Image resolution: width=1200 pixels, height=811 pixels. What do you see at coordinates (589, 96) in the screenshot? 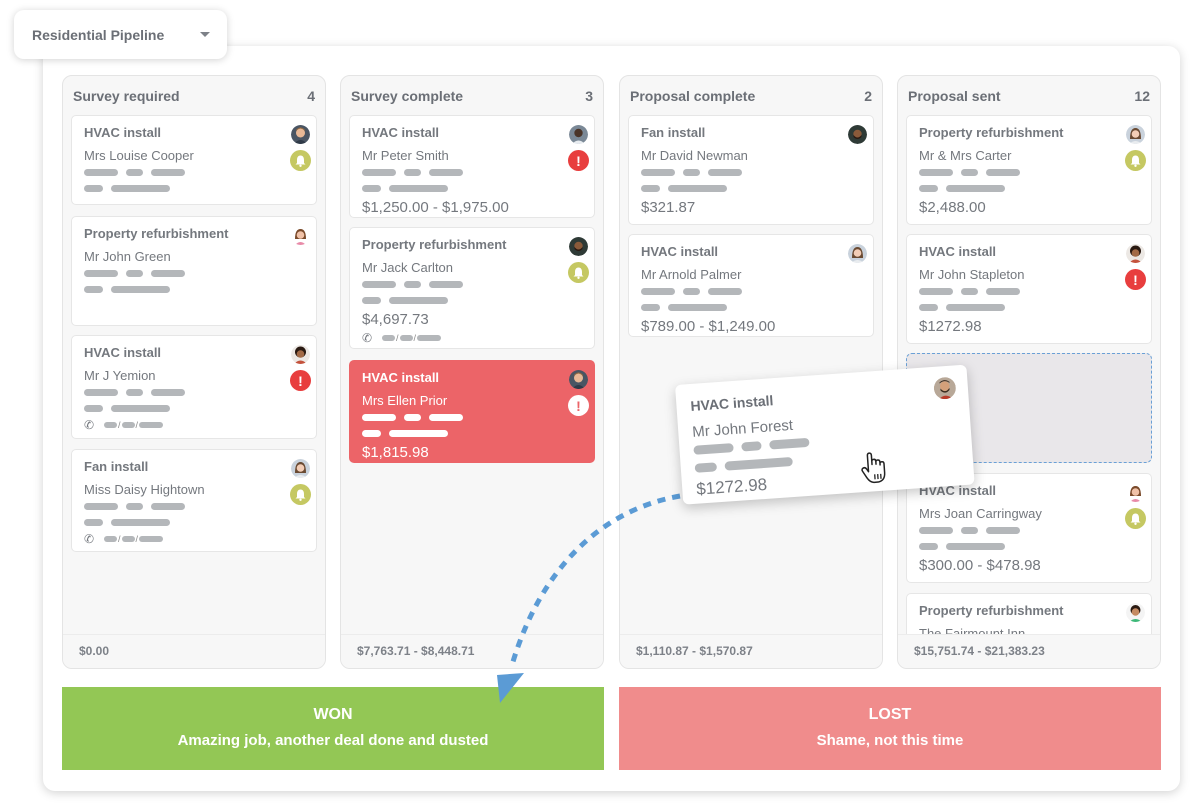
I see `column-count: 3` at bounding box center [589, 96].